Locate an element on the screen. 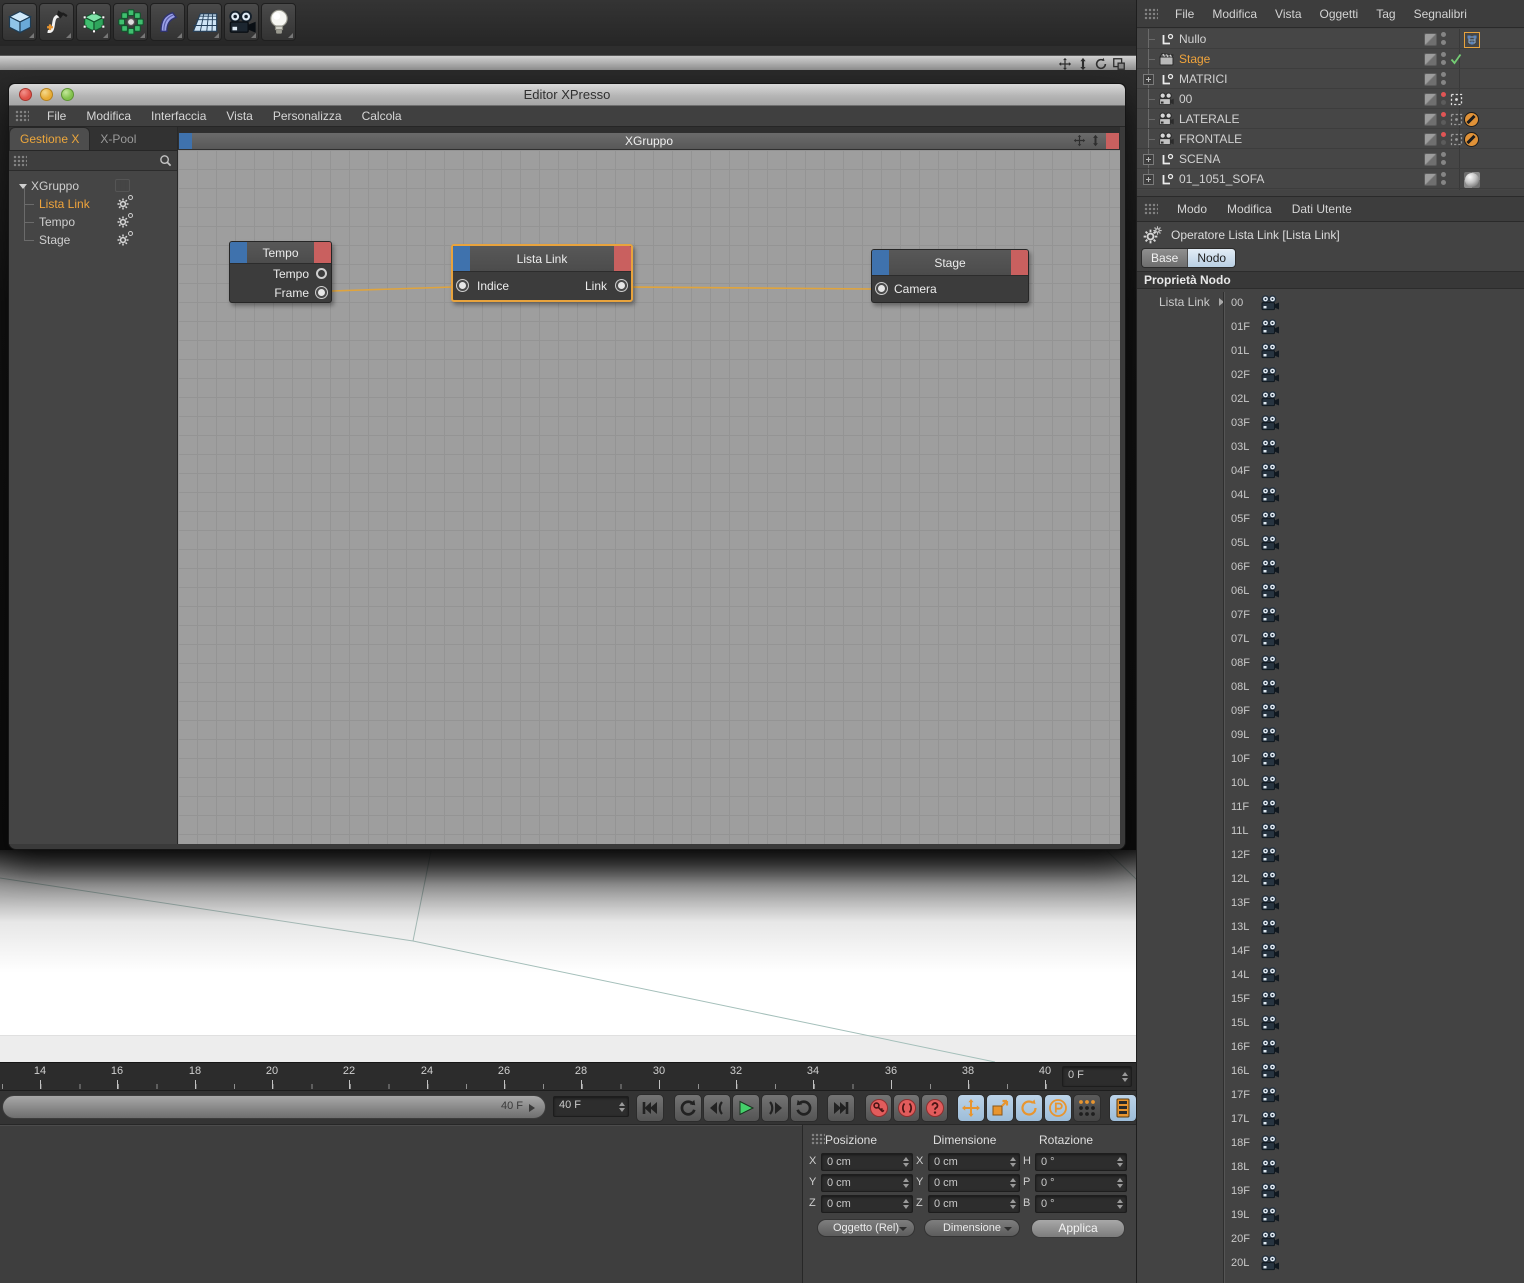 This screenshot has width=1524, height=1283. link-list-item: 15L is located at coordinates (1374, 1024).